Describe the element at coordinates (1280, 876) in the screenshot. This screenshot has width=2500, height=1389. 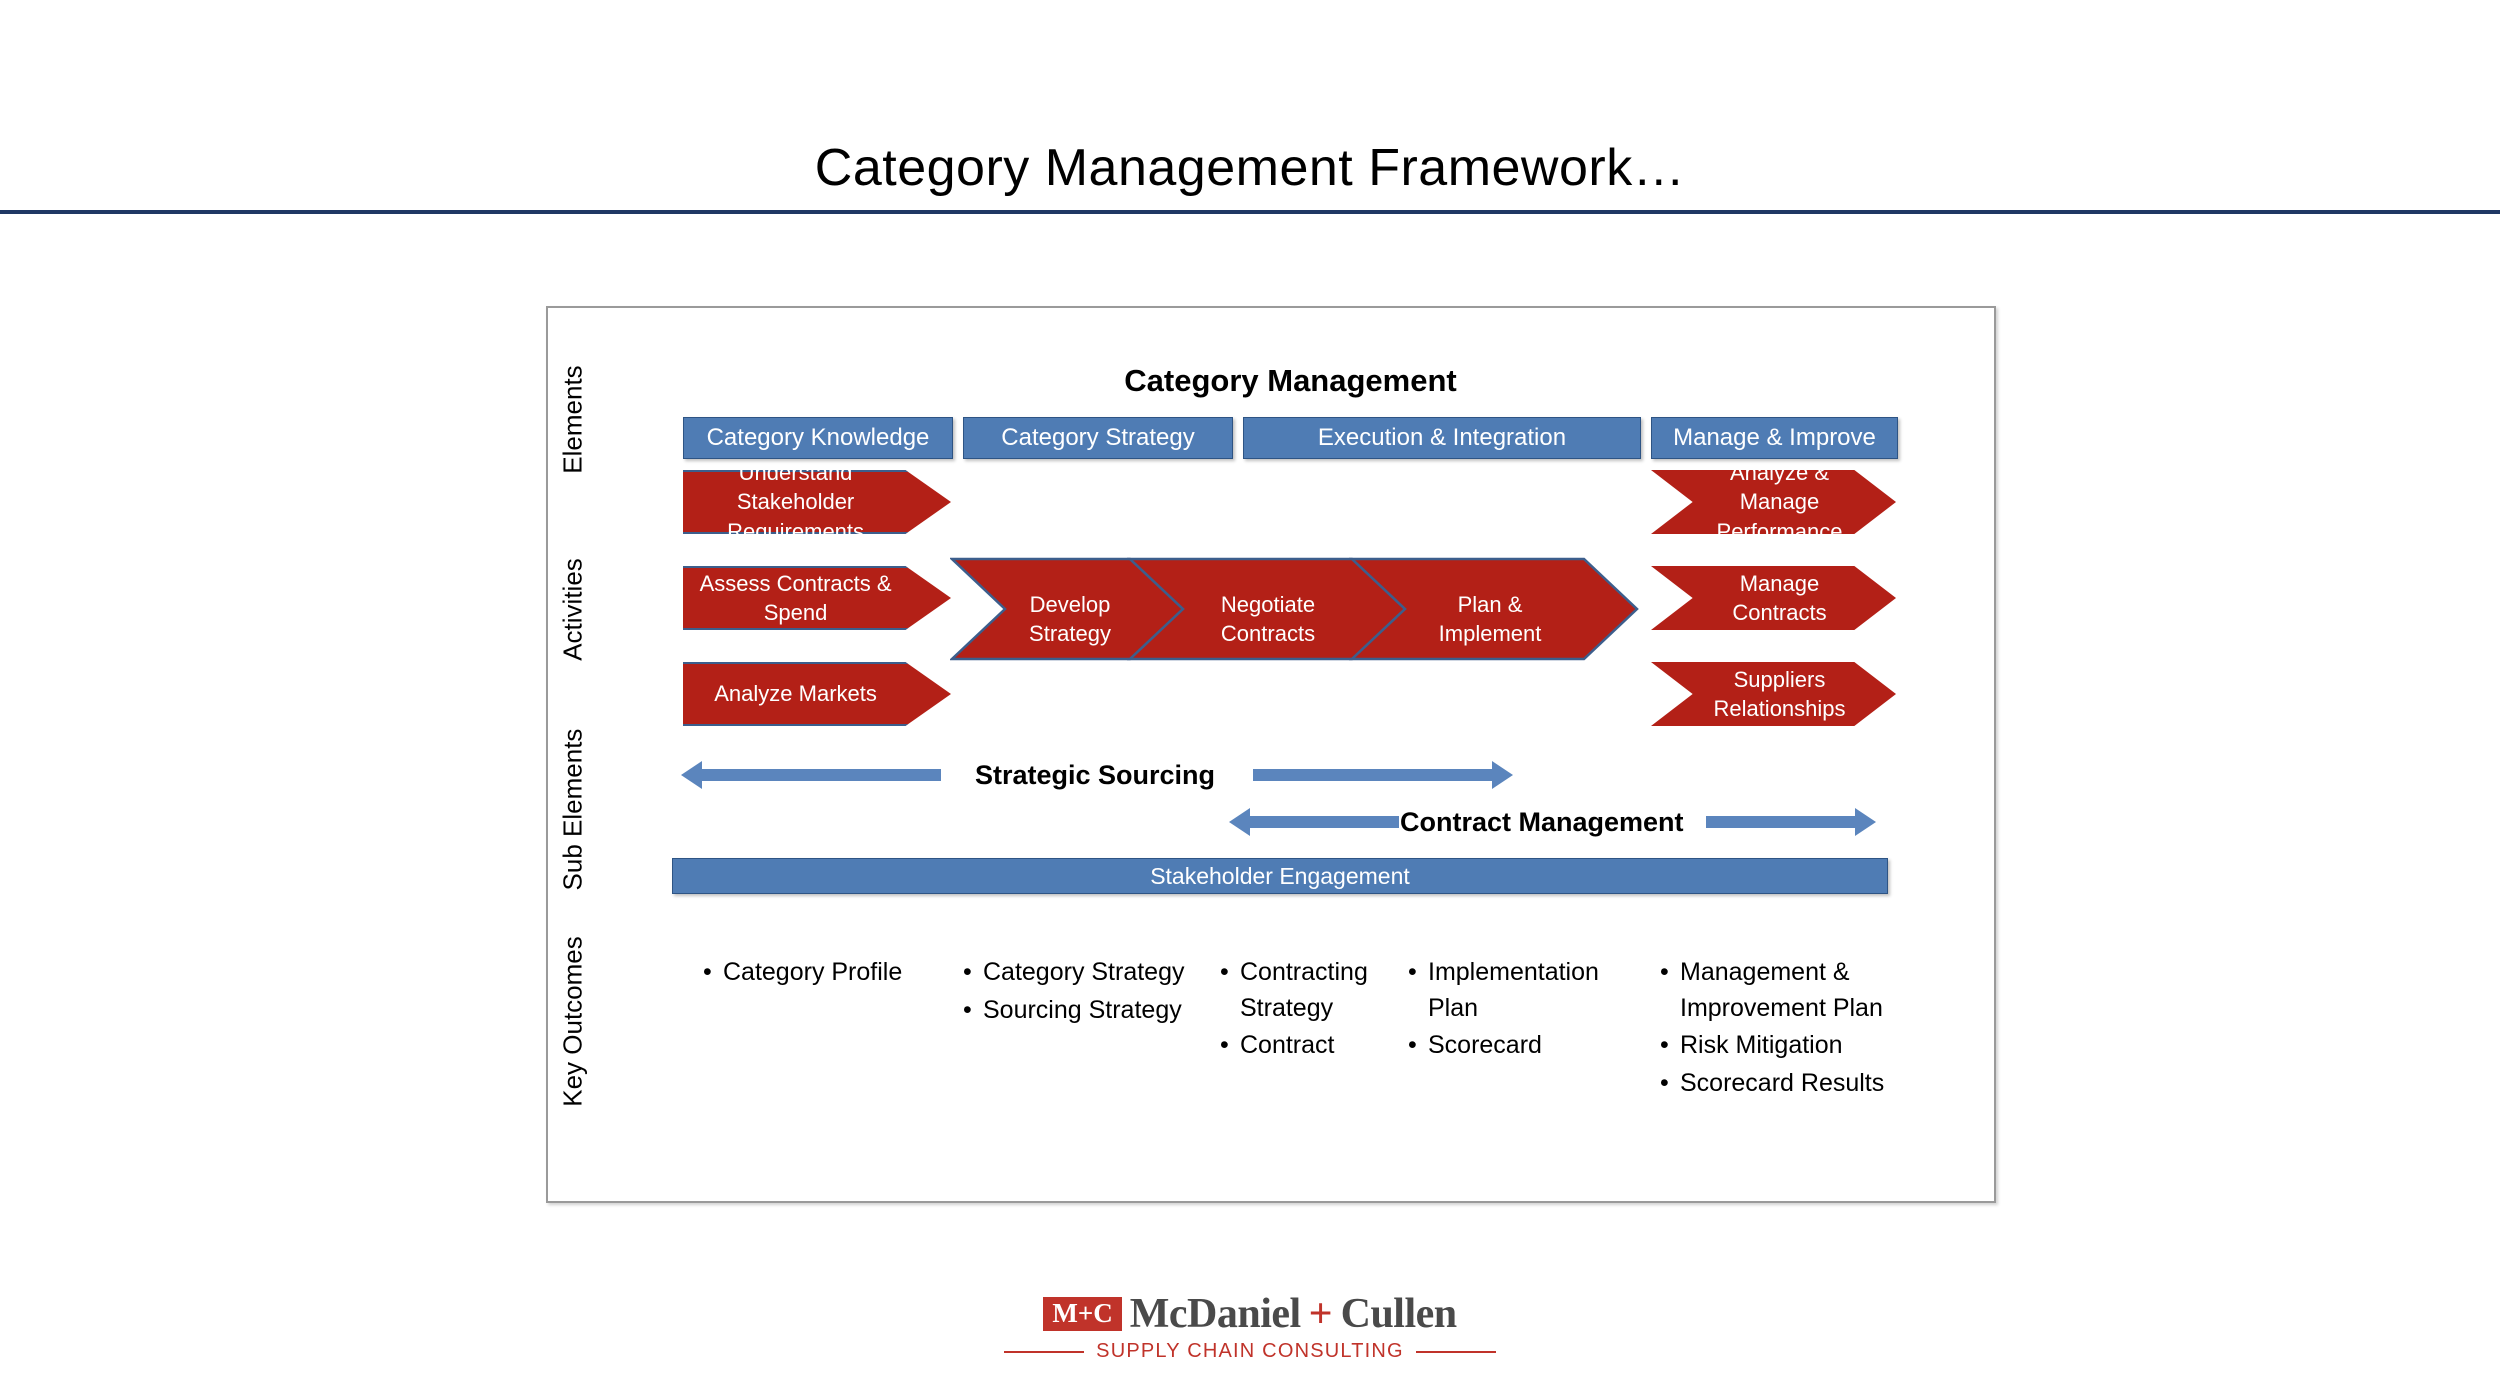
I see `sub-element-stakeholder-engagement-bar: Stakeholder Engagement` at that location.